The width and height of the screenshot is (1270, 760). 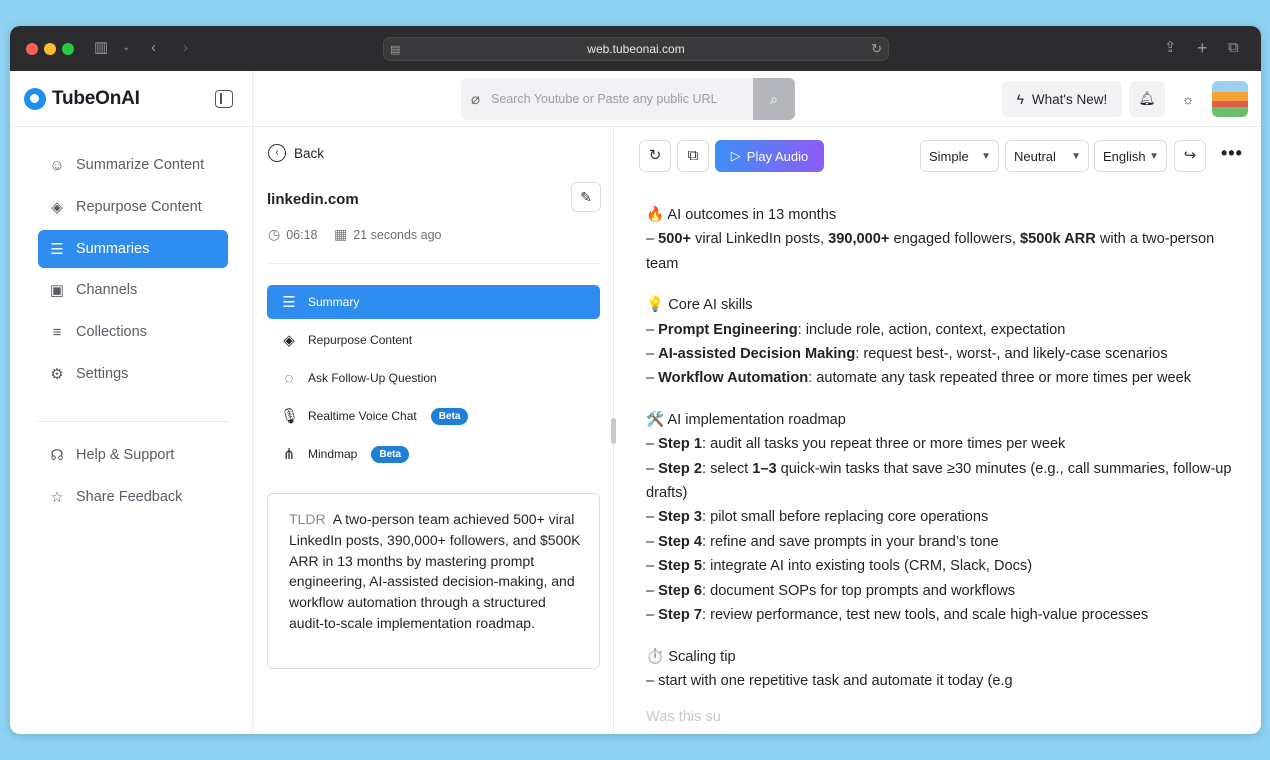 I want to click on tab-label: Mindmap, so click(x=333, y=454).